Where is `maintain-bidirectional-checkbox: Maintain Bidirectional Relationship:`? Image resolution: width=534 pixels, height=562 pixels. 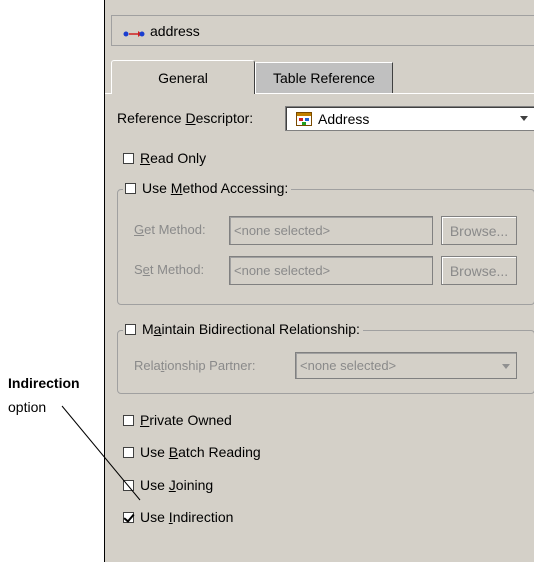 maintain-bidirectional-checkbox: Maintain Bidirectional Relationship: is located at coordinates (243, 329).